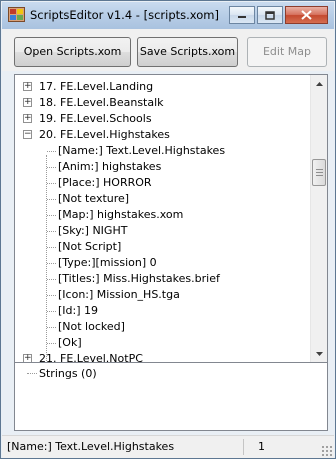  Describe the element at coordinates (16, 14) in the screenshot. I see `app-icon` at that location.